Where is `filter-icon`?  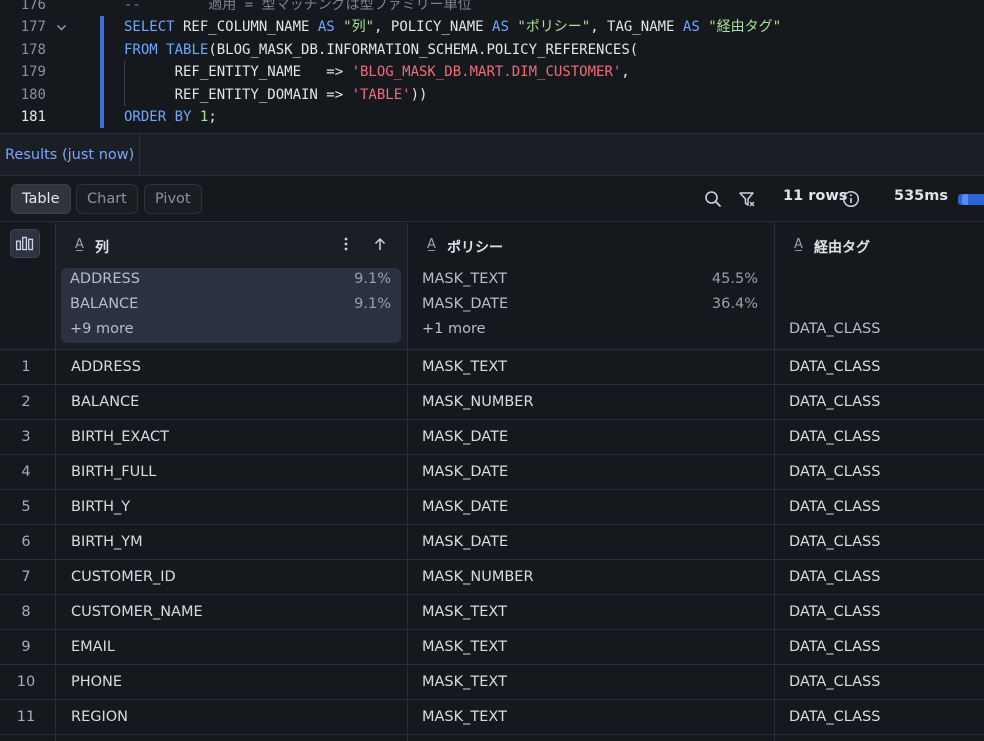
filter-icon is located at coordinates (747, 199).